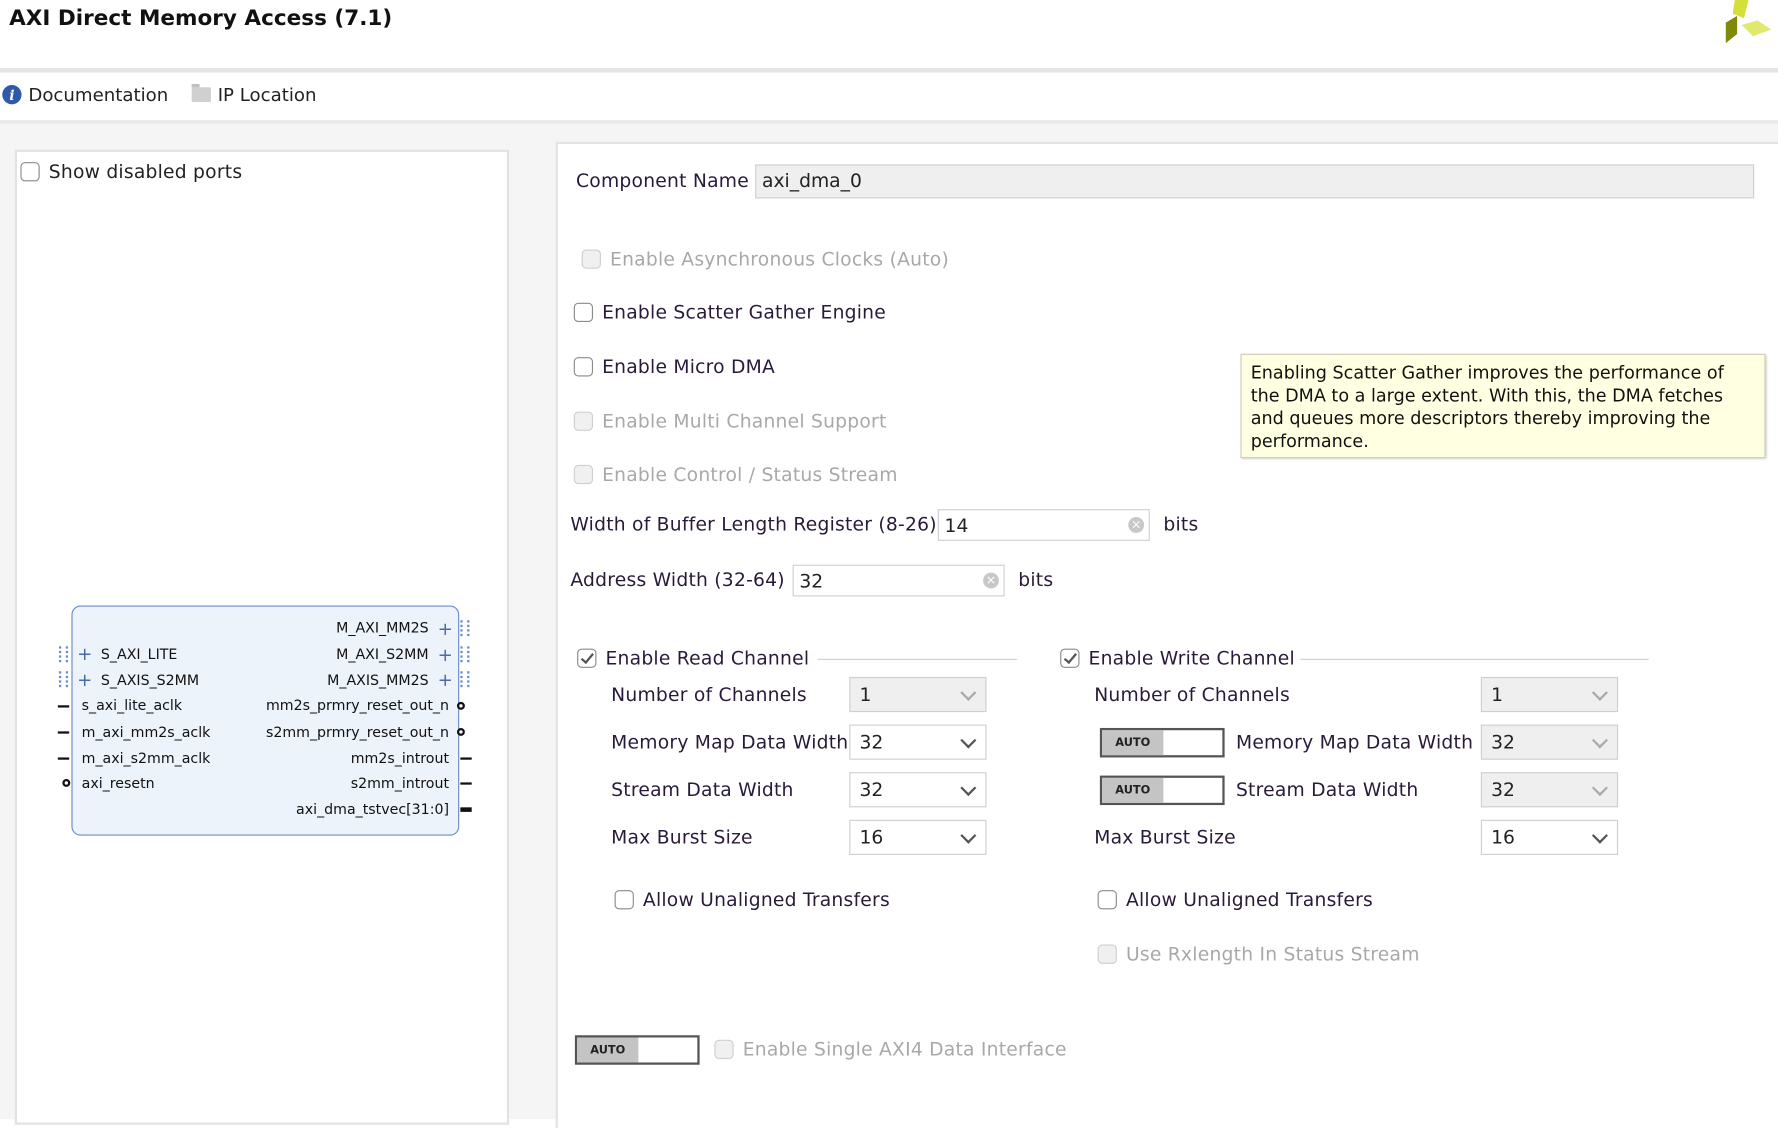 This screenshot has height=1128, width=1778. What do you see at coordinates (382, 628) in the screenshot?
I see `port-m-axi-mm2s: M_AXI_MM2S` at bounding box center [382, 628].